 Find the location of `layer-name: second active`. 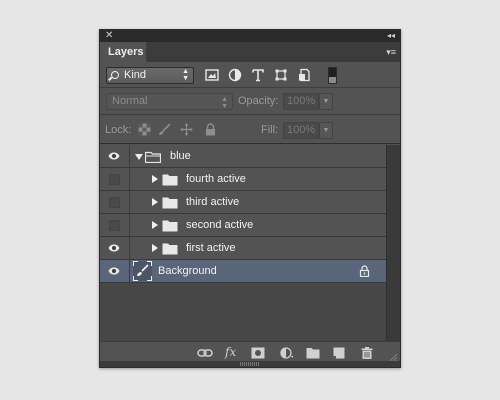

layer-name: second active is located at coordinates (220, 225).